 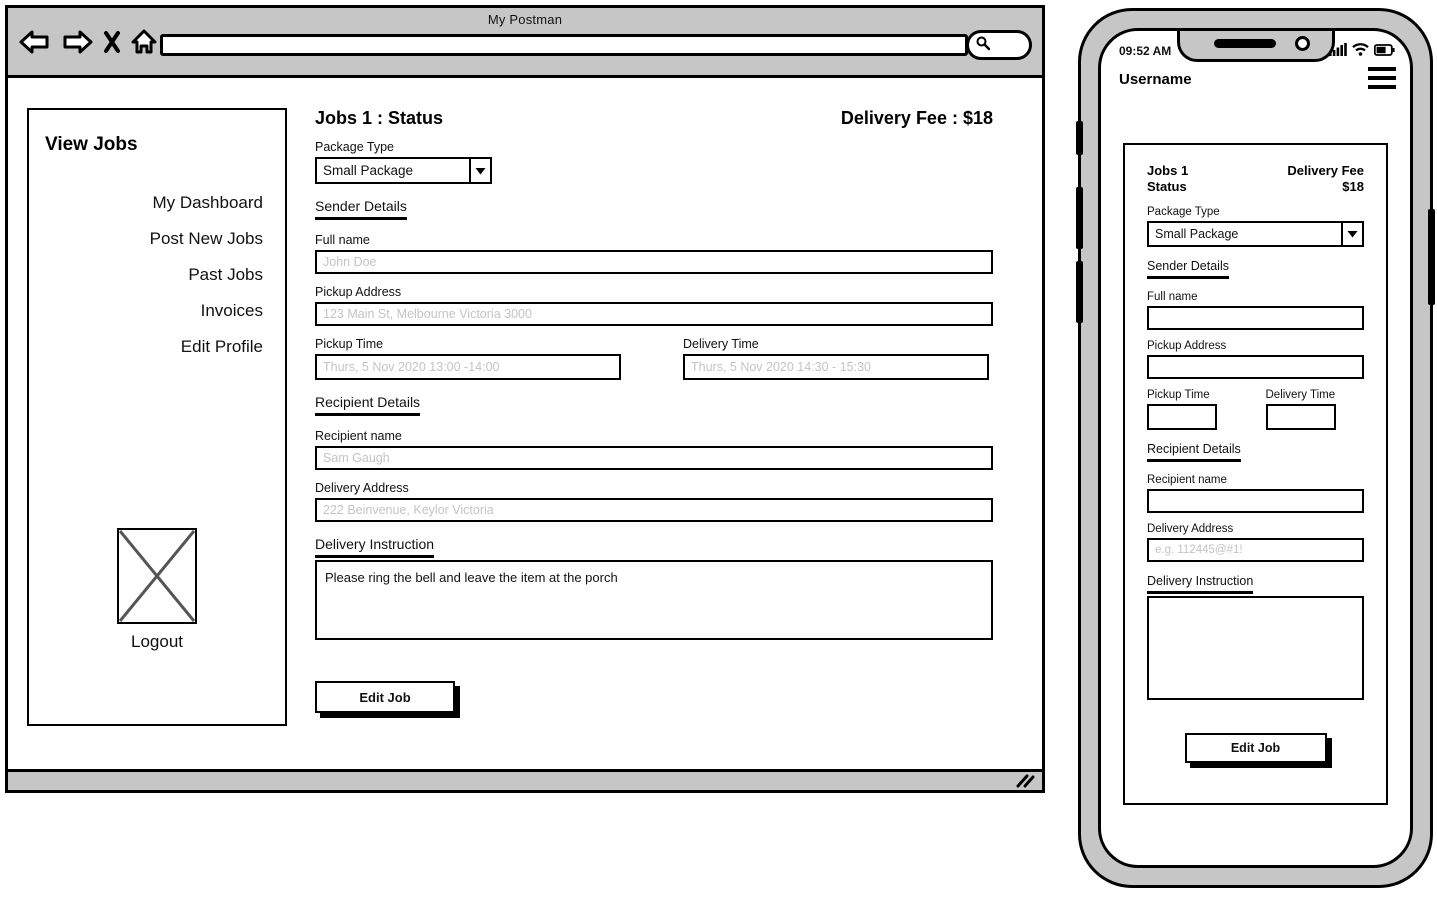 I want to click on sender-details-heading: Sender Details, so click(x=361, y=209).